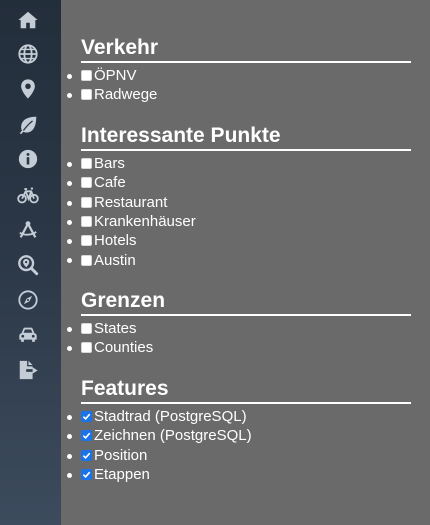  I want to click on info-icon, so click(28, 159).